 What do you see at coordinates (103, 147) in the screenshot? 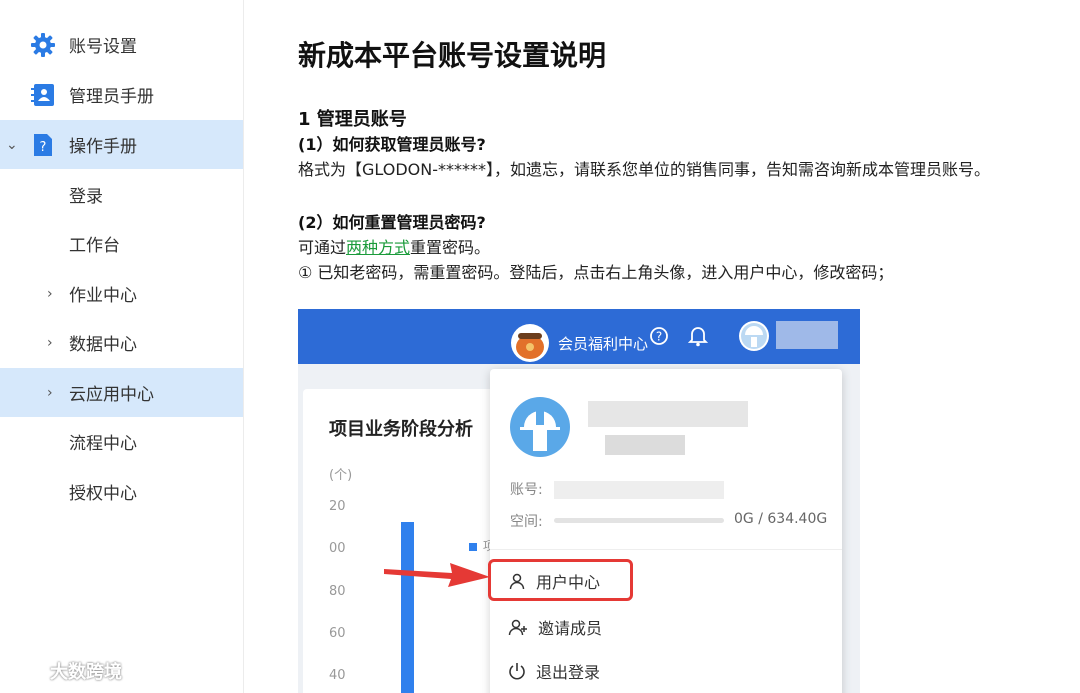
I see `sidebar-item-label: 操作手册` at bounding box center [103, 147].